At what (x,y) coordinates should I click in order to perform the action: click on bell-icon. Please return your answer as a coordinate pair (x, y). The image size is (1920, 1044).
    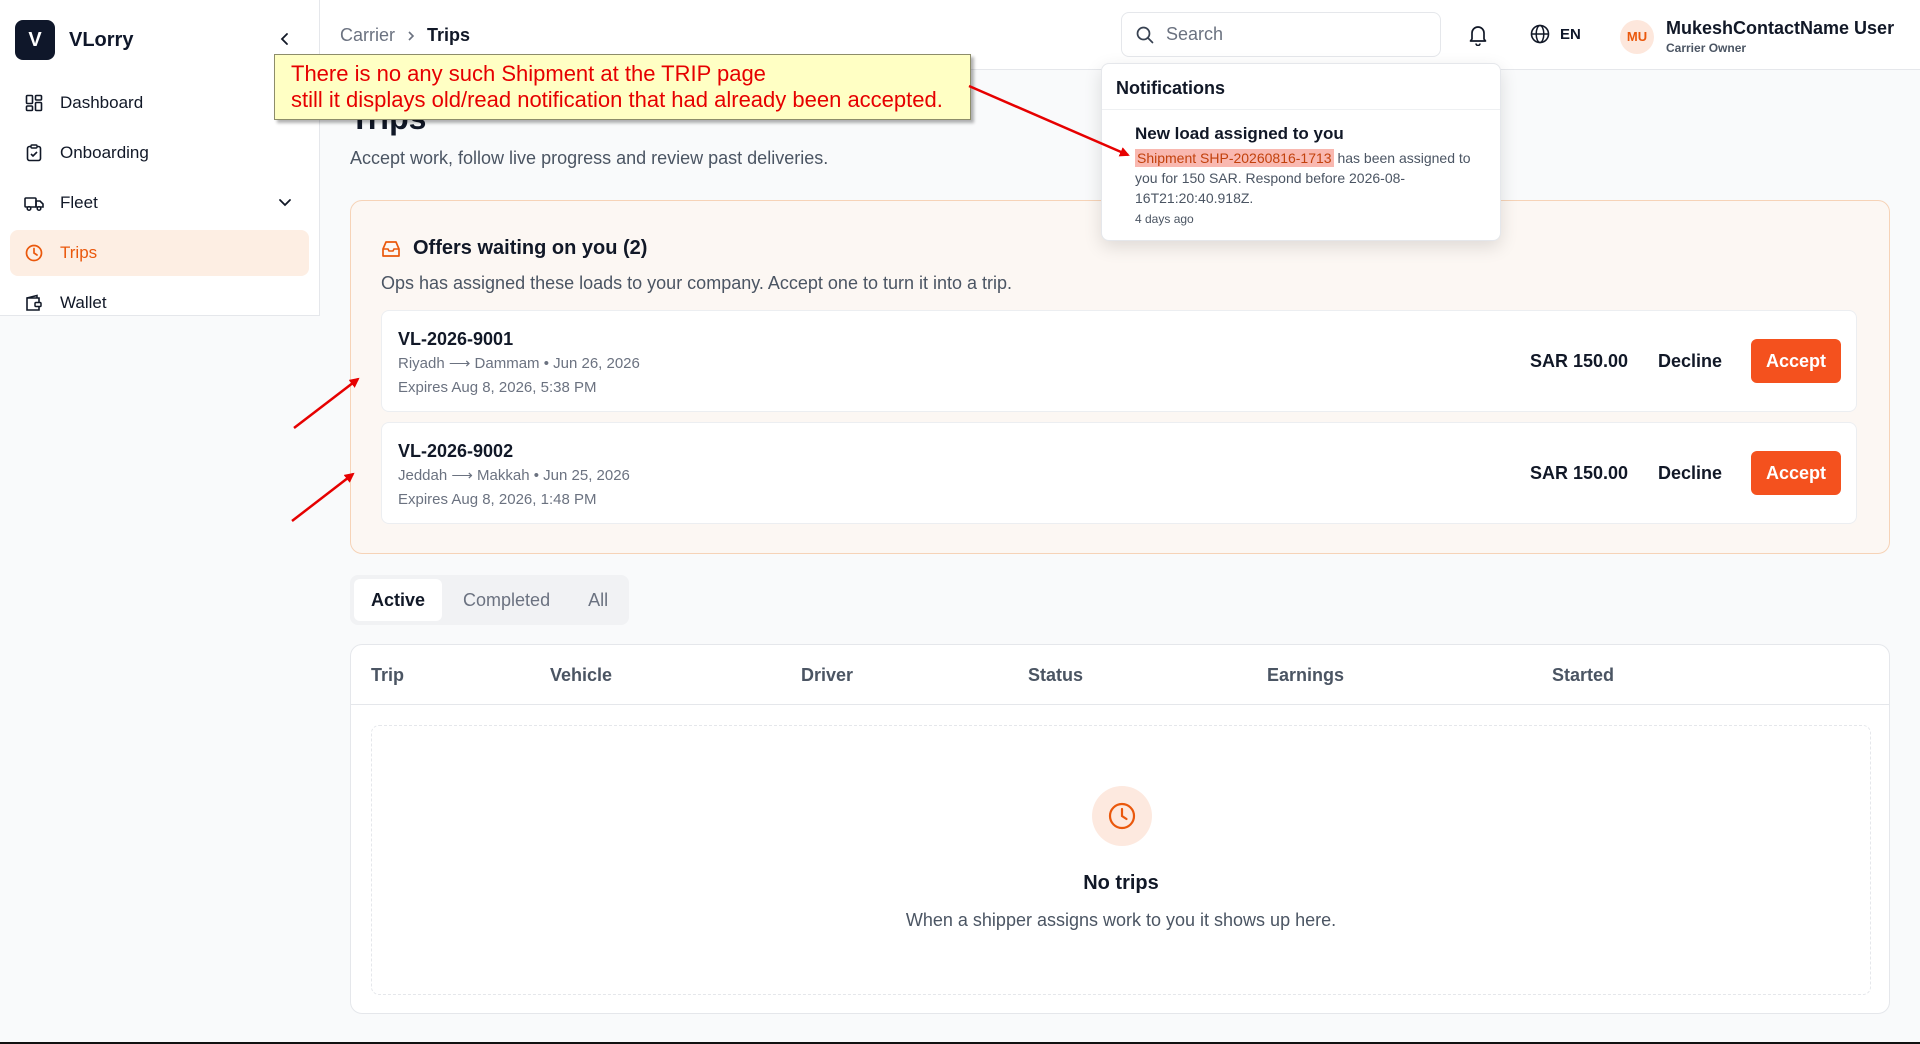
    Looking at the image, I should click on (1478, 36).